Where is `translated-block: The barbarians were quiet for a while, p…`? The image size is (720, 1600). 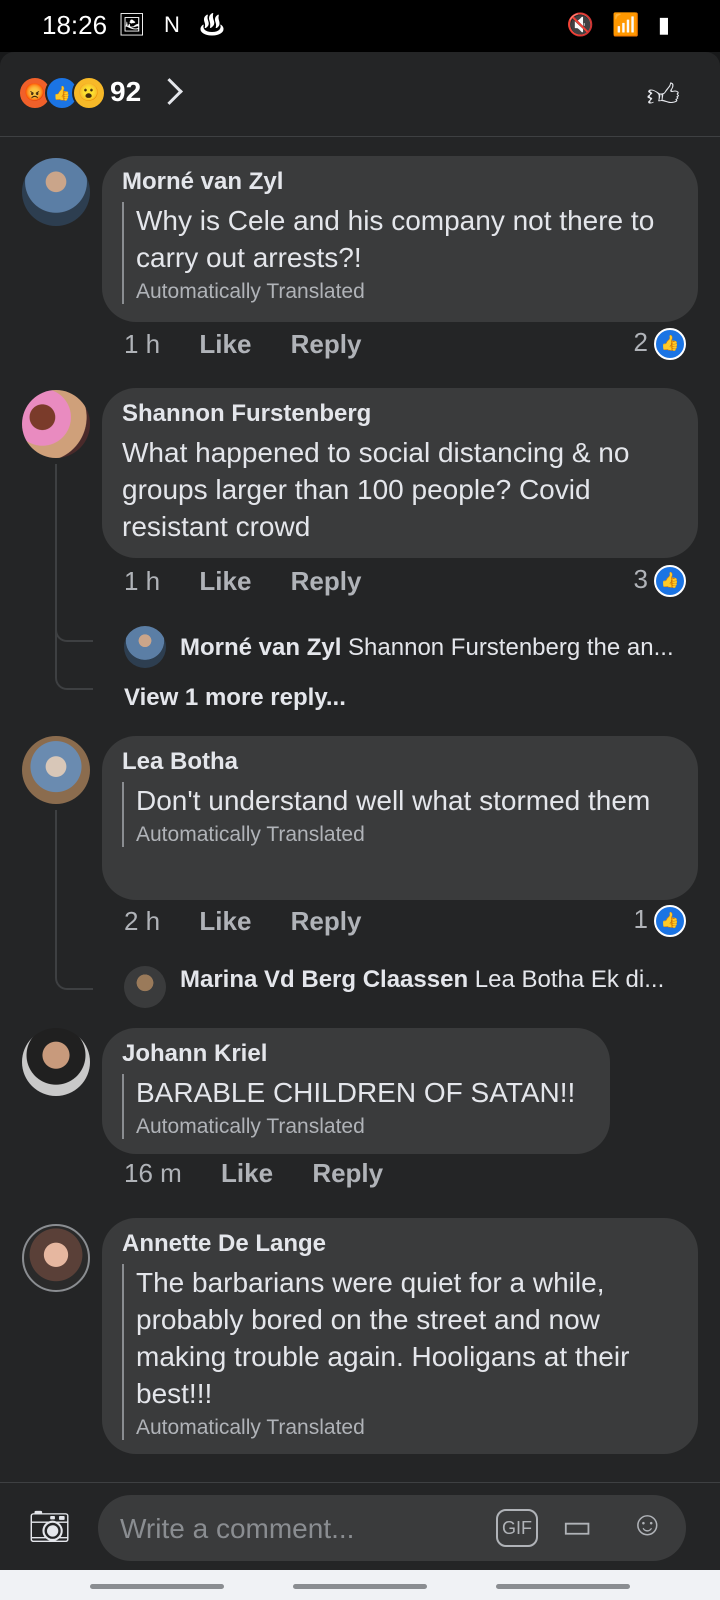
translated-block: The barbarians were quiet for a while, p… is located at coordinates (400, 1352).